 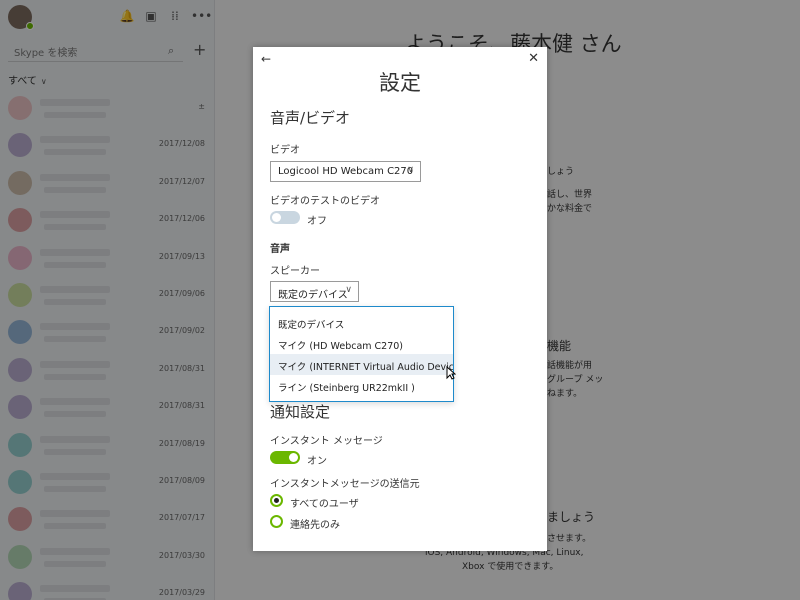 I want to click on close-icon: ✕, so click(x=533, y=58).